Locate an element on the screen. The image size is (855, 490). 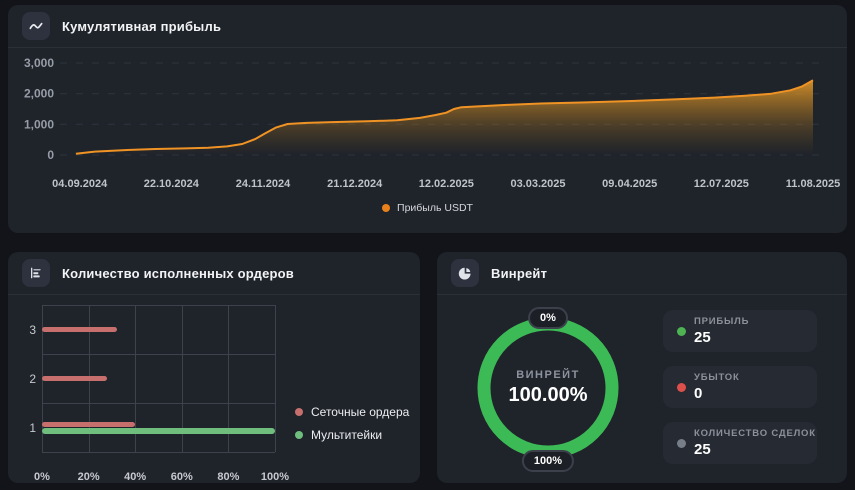
legend-item: Сеточные ордера is located at coordinates (352, 412).